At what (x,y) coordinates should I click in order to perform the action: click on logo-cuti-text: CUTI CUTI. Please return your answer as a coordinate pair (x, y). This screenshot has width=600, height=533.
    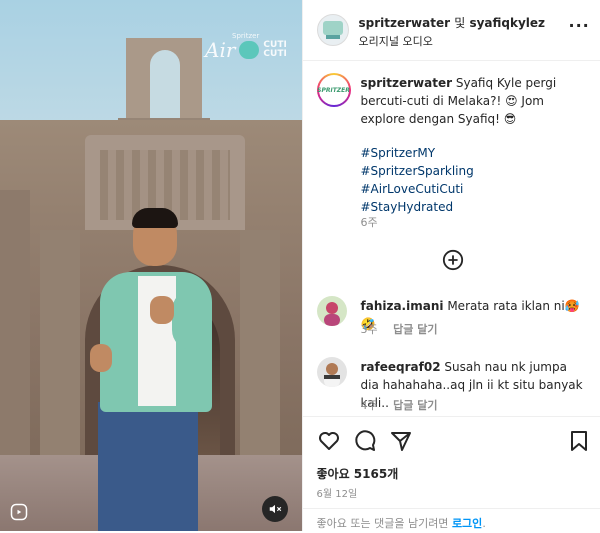
    Looking at the image, I should click on (274, 50).